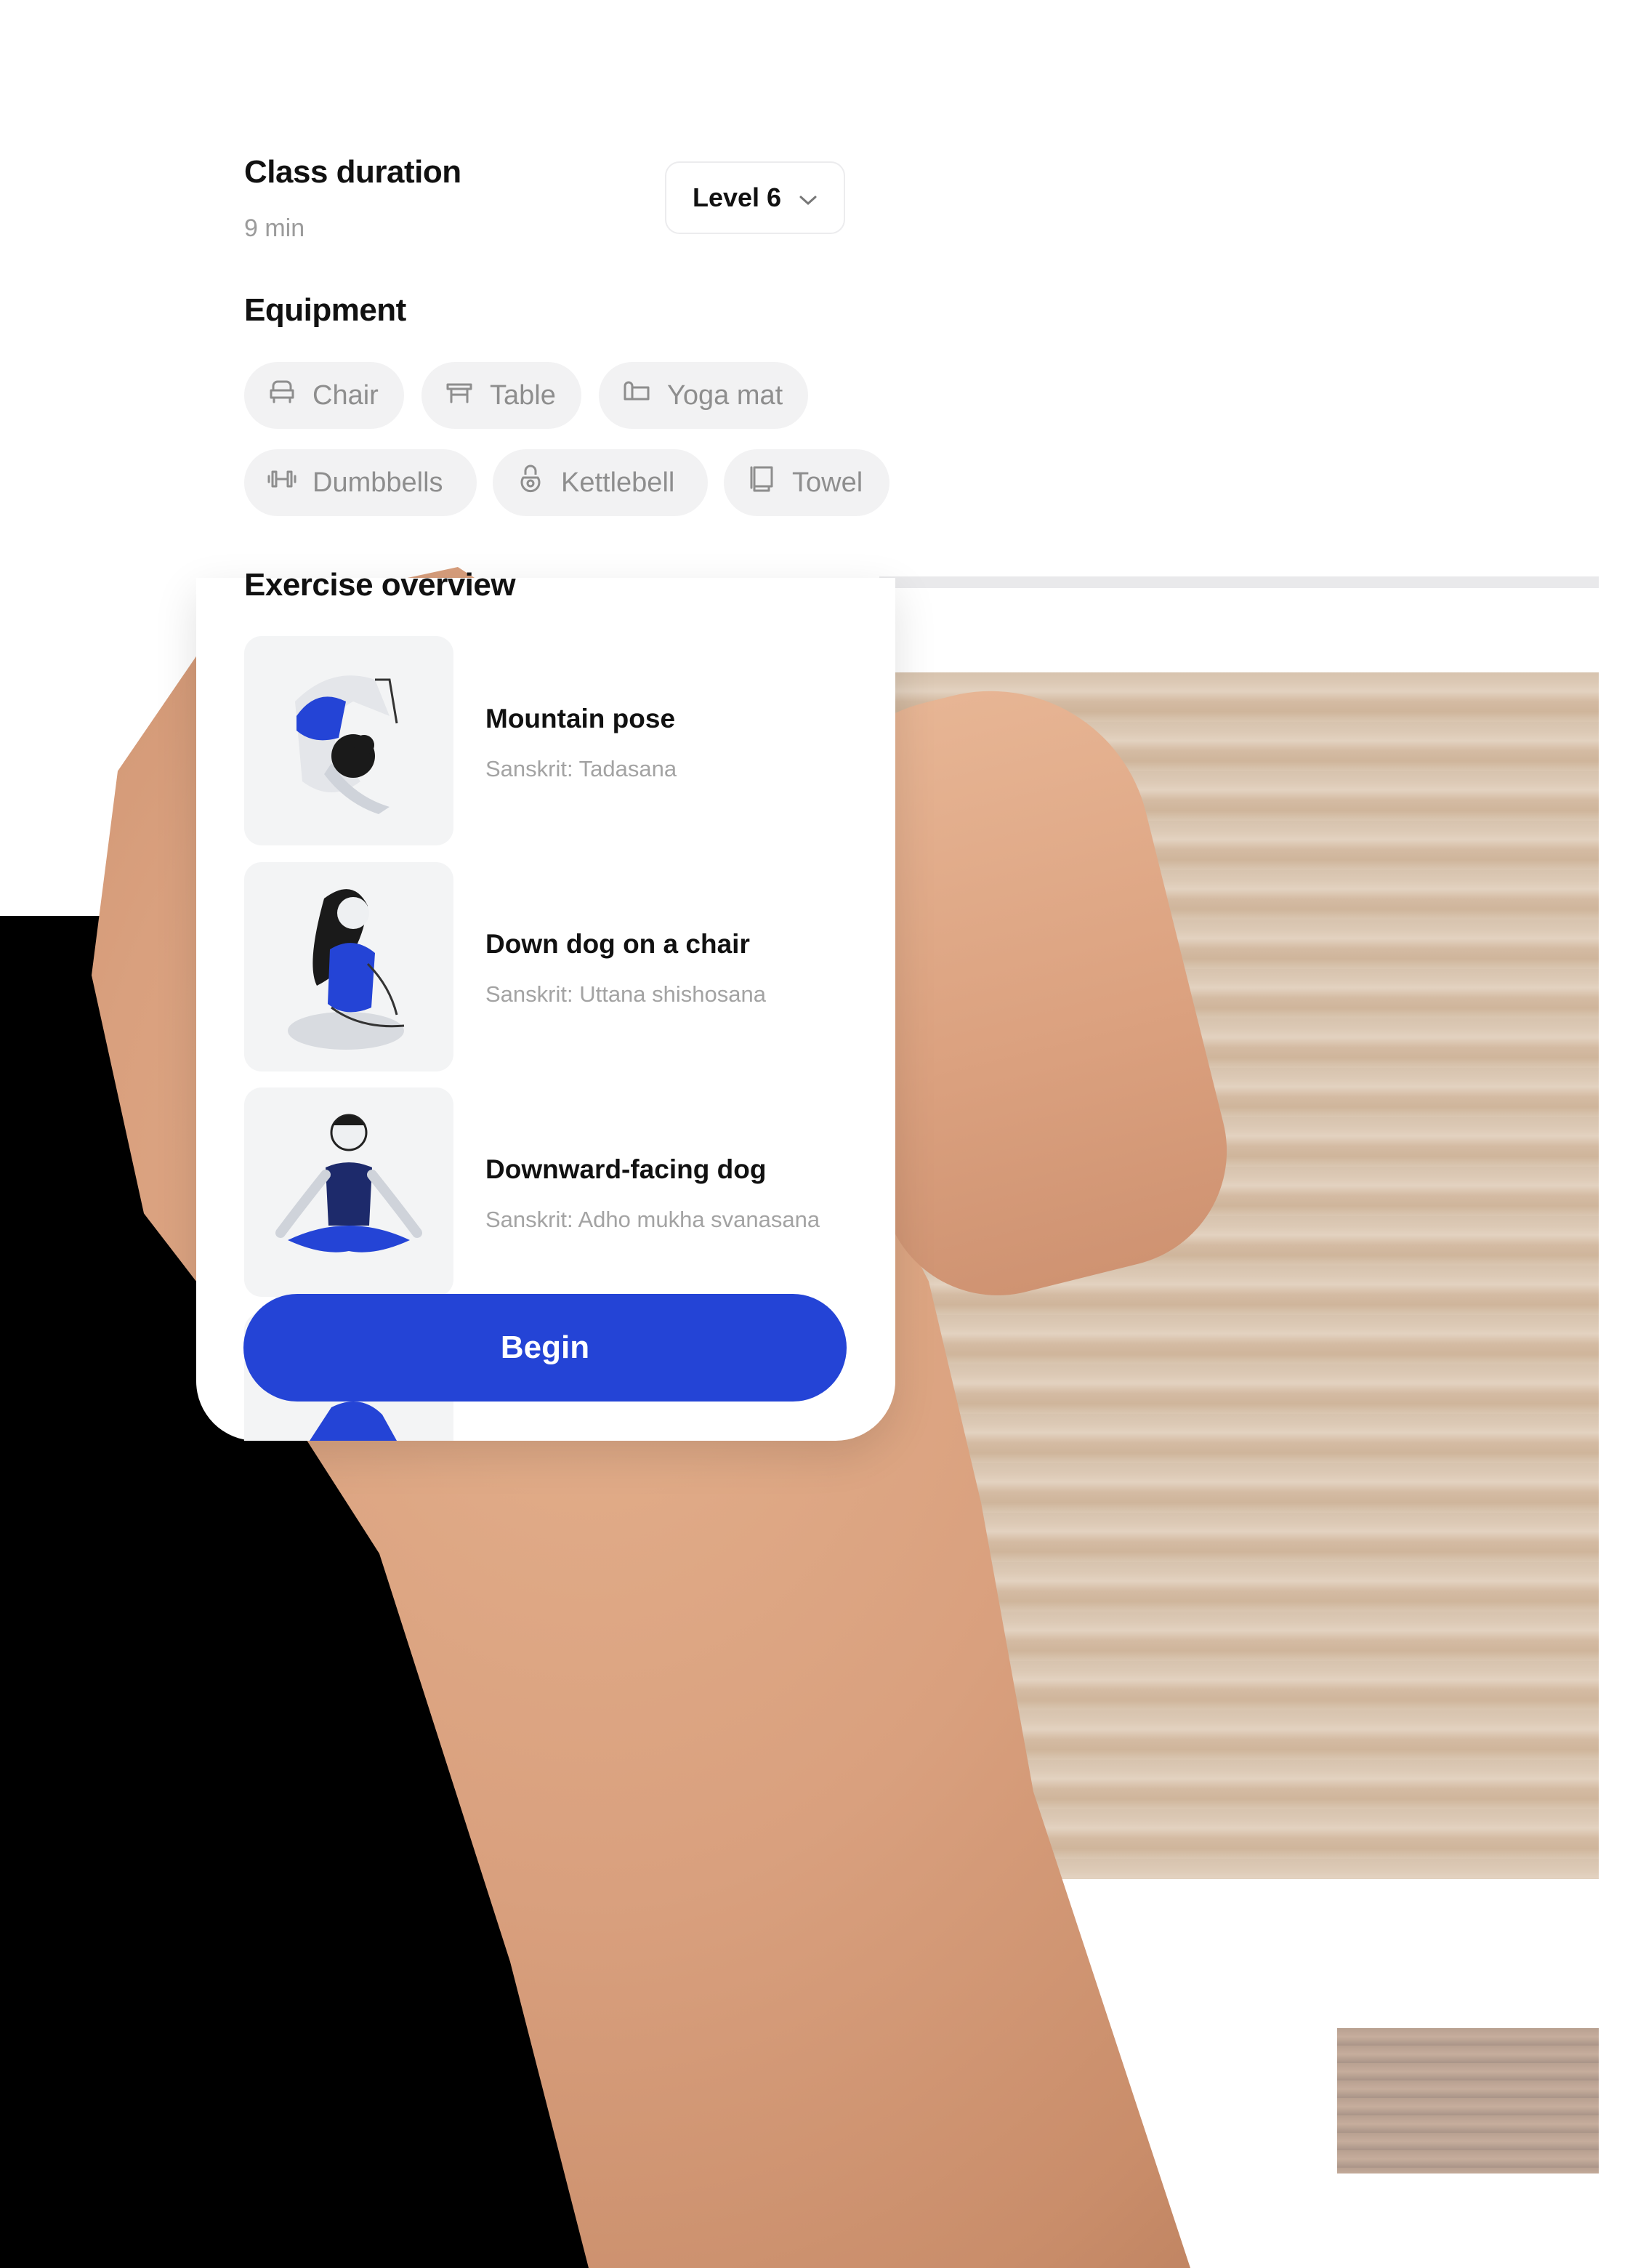 The image size is (1630, 2268). I want to click on class-duration-title: Class duration, so click(353, 172).